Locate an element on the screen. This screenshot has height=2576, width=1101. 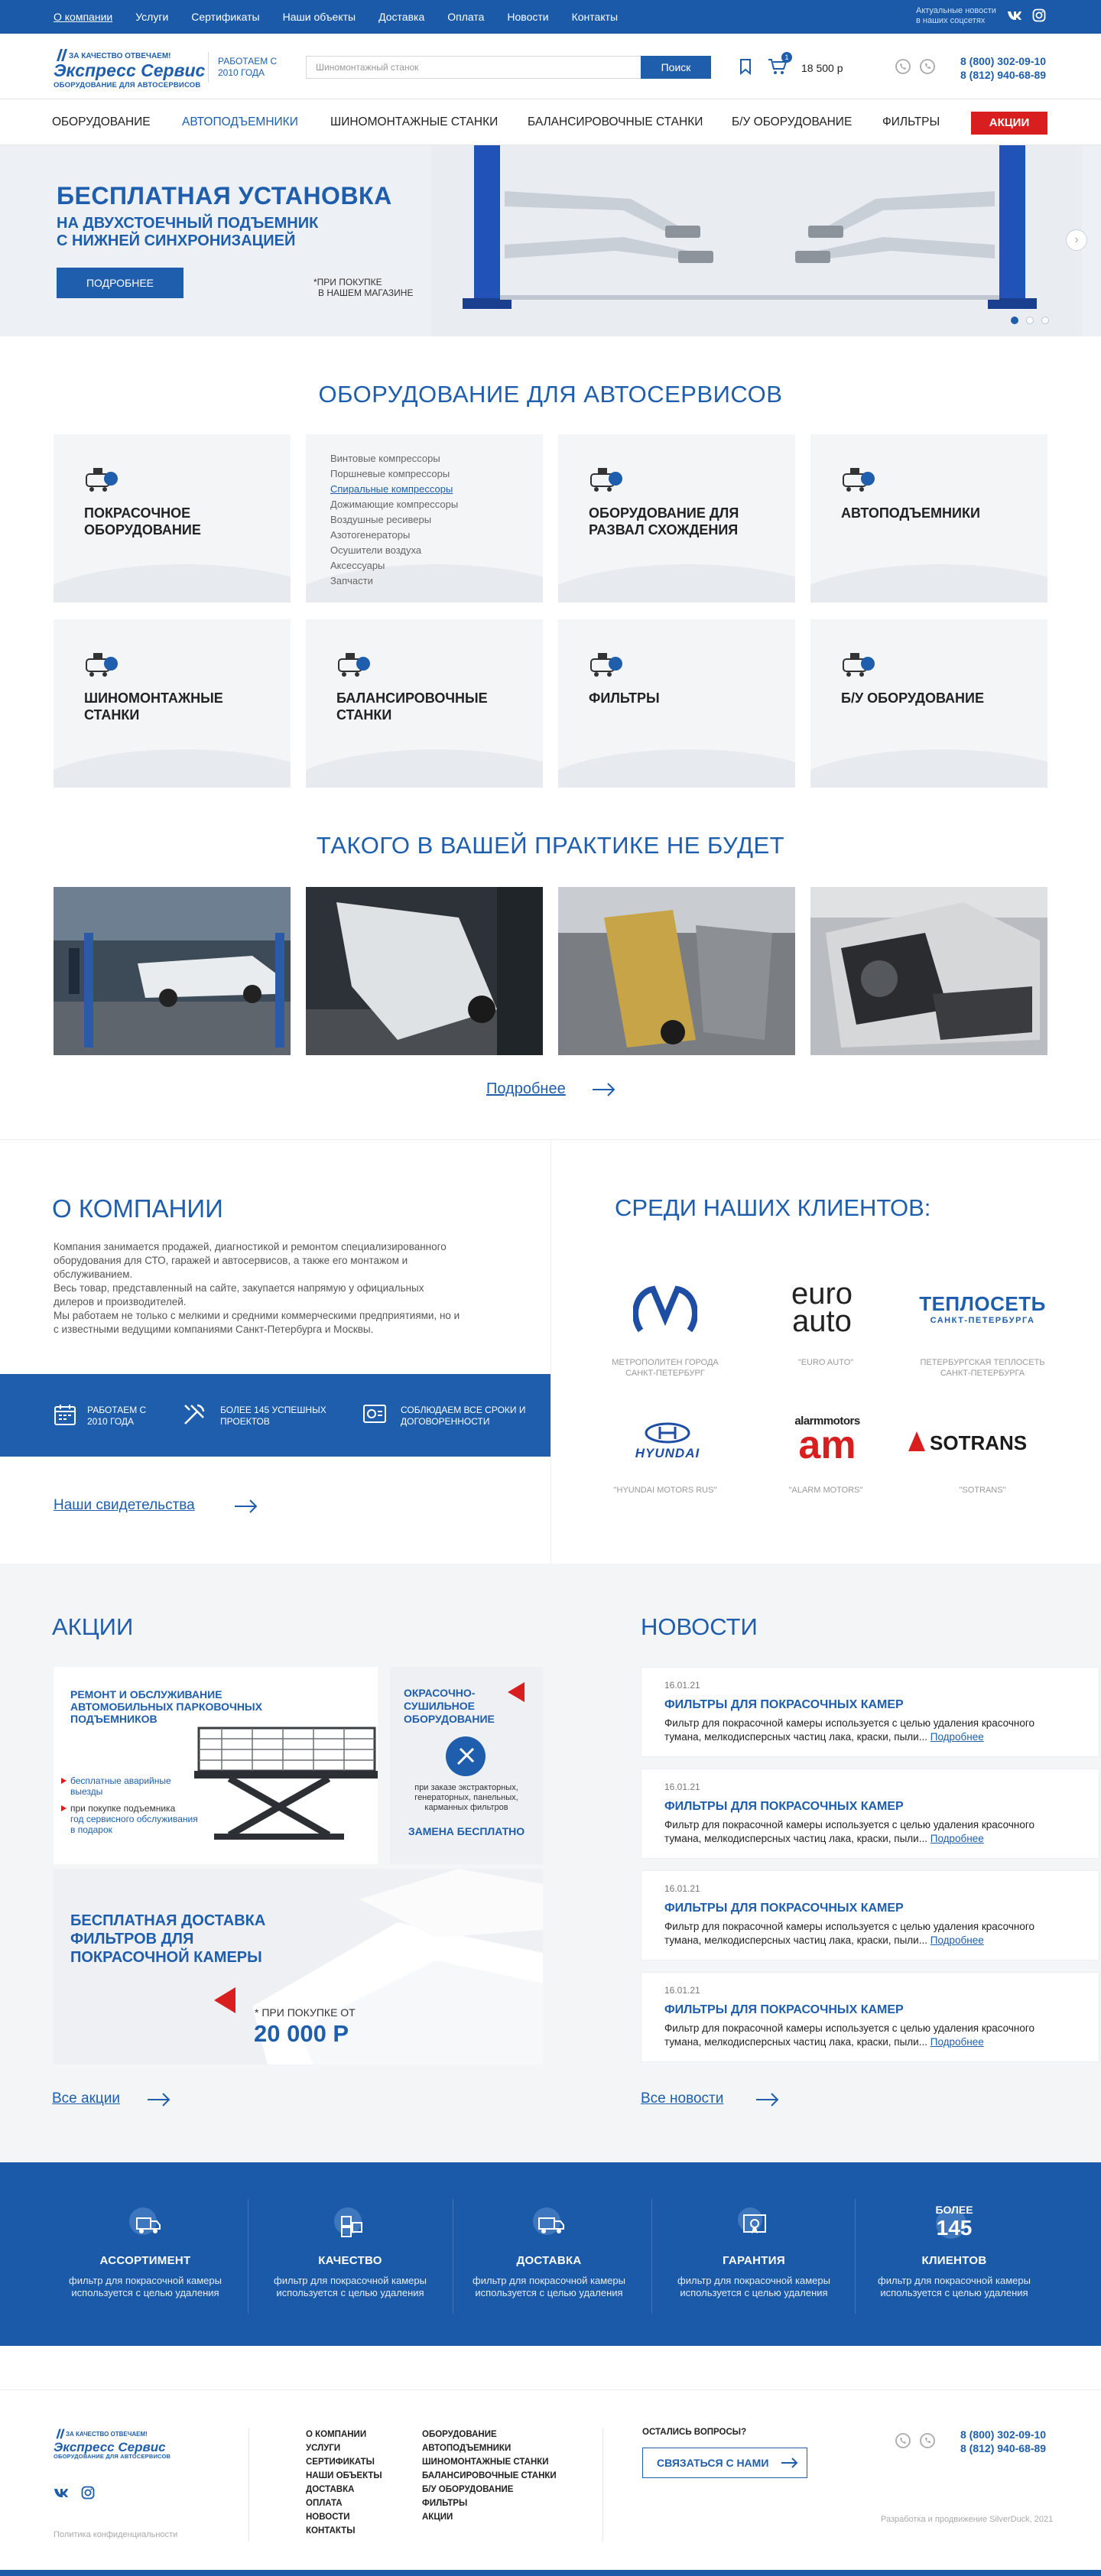
euroauto-logo-word-2: auto is located at coordinates (822, 1321).